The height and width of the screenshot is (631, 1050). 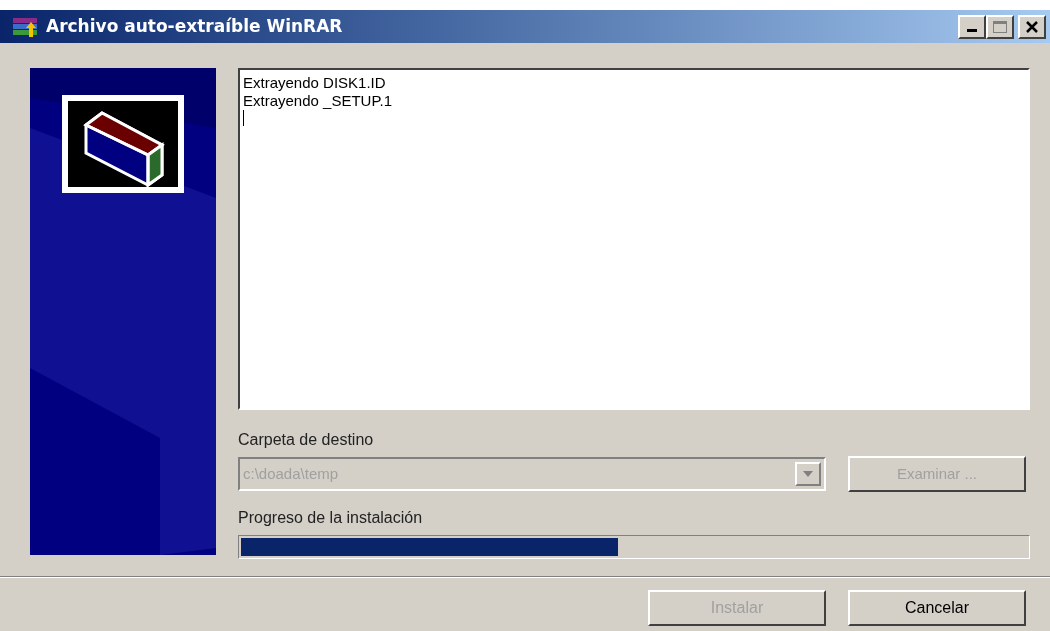 I want to click on log-line: Extrayendo DISK1.ID, so click(x=315, y=83).